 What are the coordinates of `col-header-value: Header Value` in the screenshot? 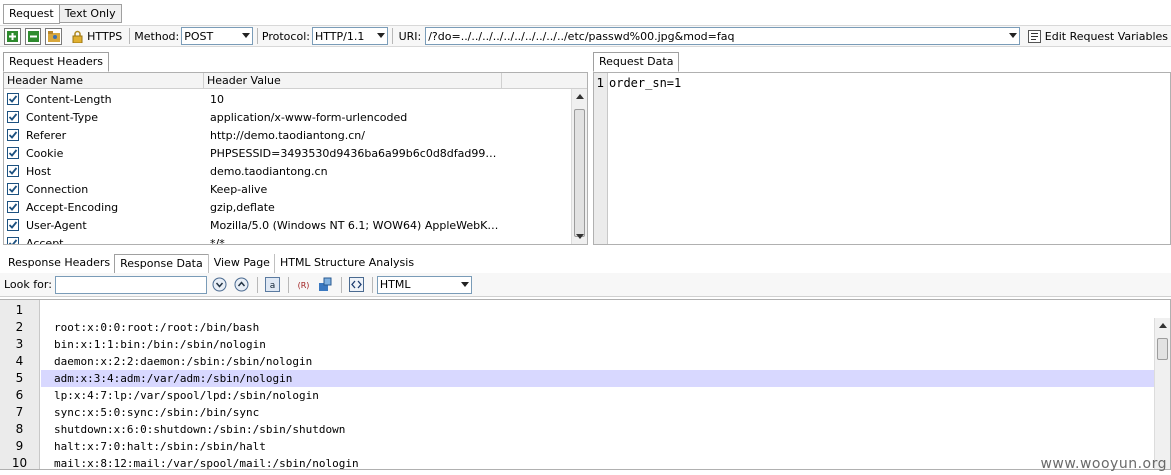 It's located at (353, 80).